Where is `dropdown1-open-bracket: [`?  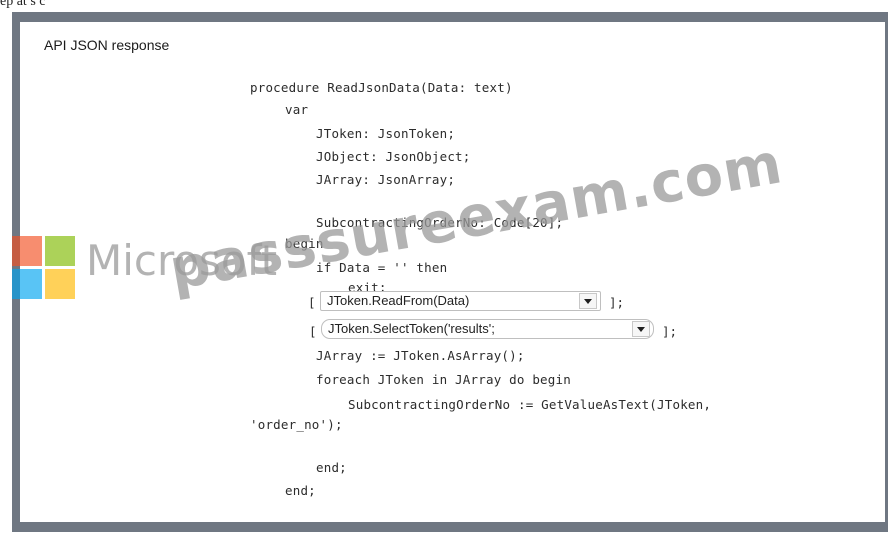
dropdown1-open-bracket: [ is located at coordinates (312, 302).